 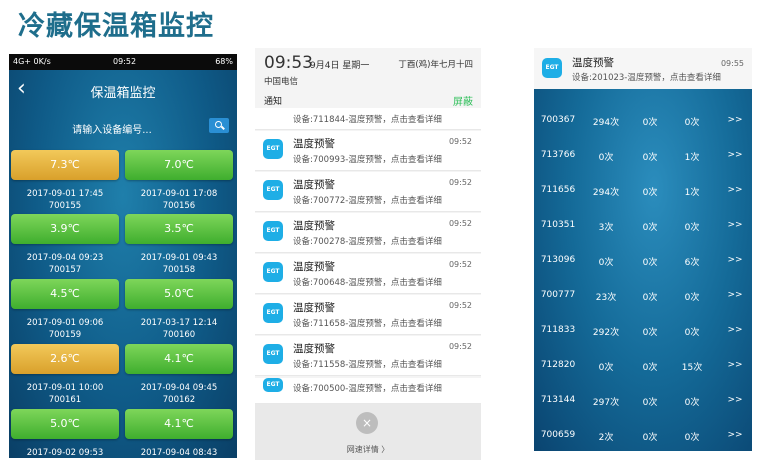 What do you see at coordinates (368, 274) in the screenshot?
I see `notification-item: EGT 温度预警 09:52 设备:700648-温度预警，点击查看详细` at bounding box center [368, 274].